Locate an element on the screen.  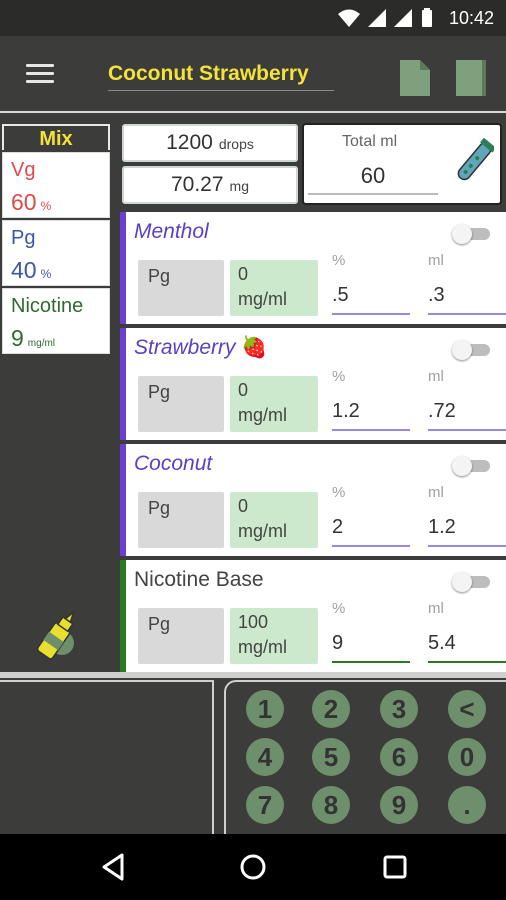
keypad-divider is located at coordinates (253, 675).